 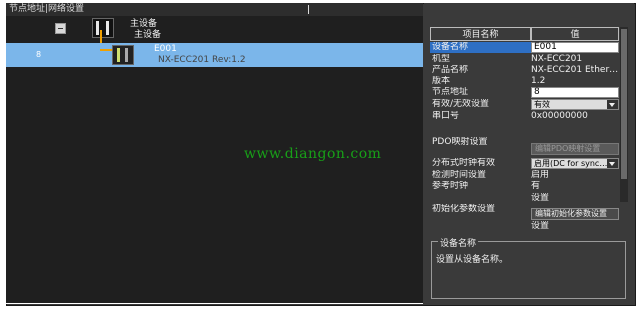 What do you see at coordinates (624, 104) in the screenshot?
I see `scrollbar-thumb` at bounding box center [624, 104].